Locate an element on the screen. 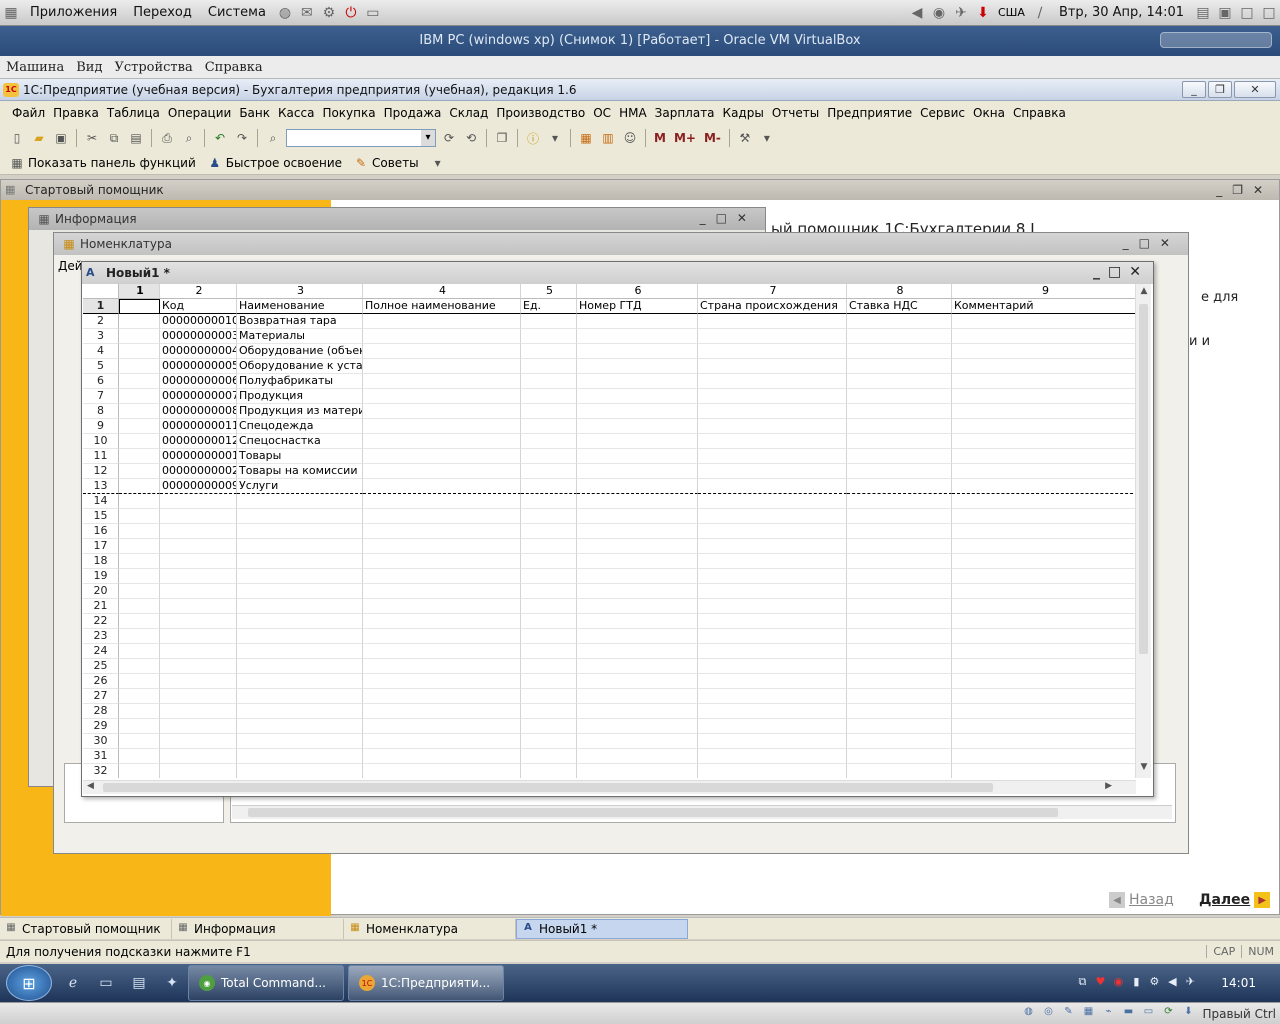 This screenshot has height=1024, width=1280. hdd-icon: ◍ is located at coordinates (1028, 1014).